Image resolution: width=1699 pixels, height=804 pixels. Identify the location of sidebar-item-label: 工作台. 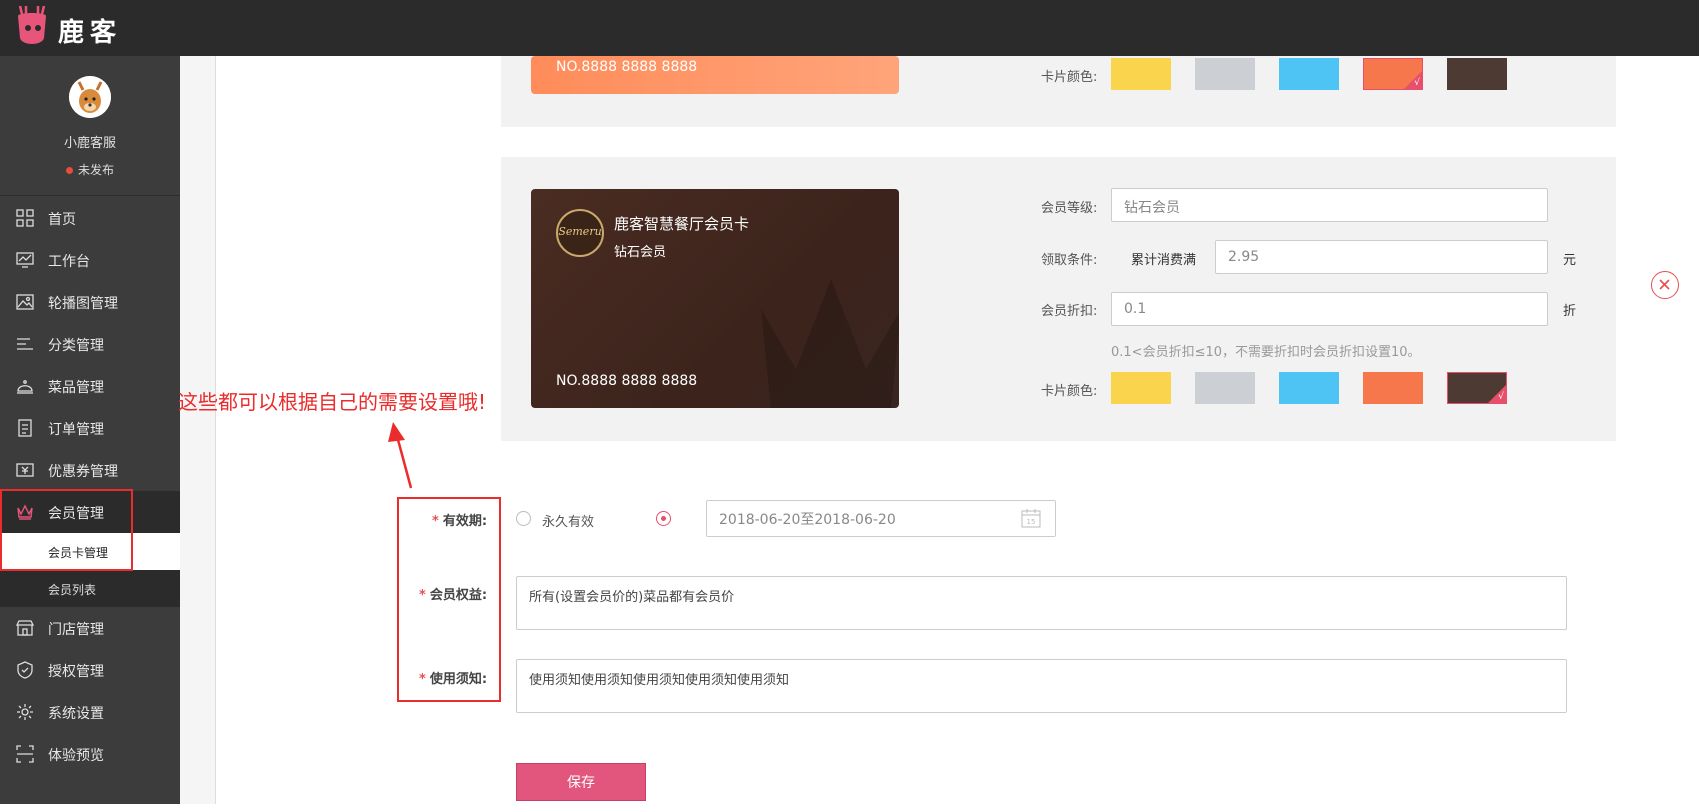
(69, 262).